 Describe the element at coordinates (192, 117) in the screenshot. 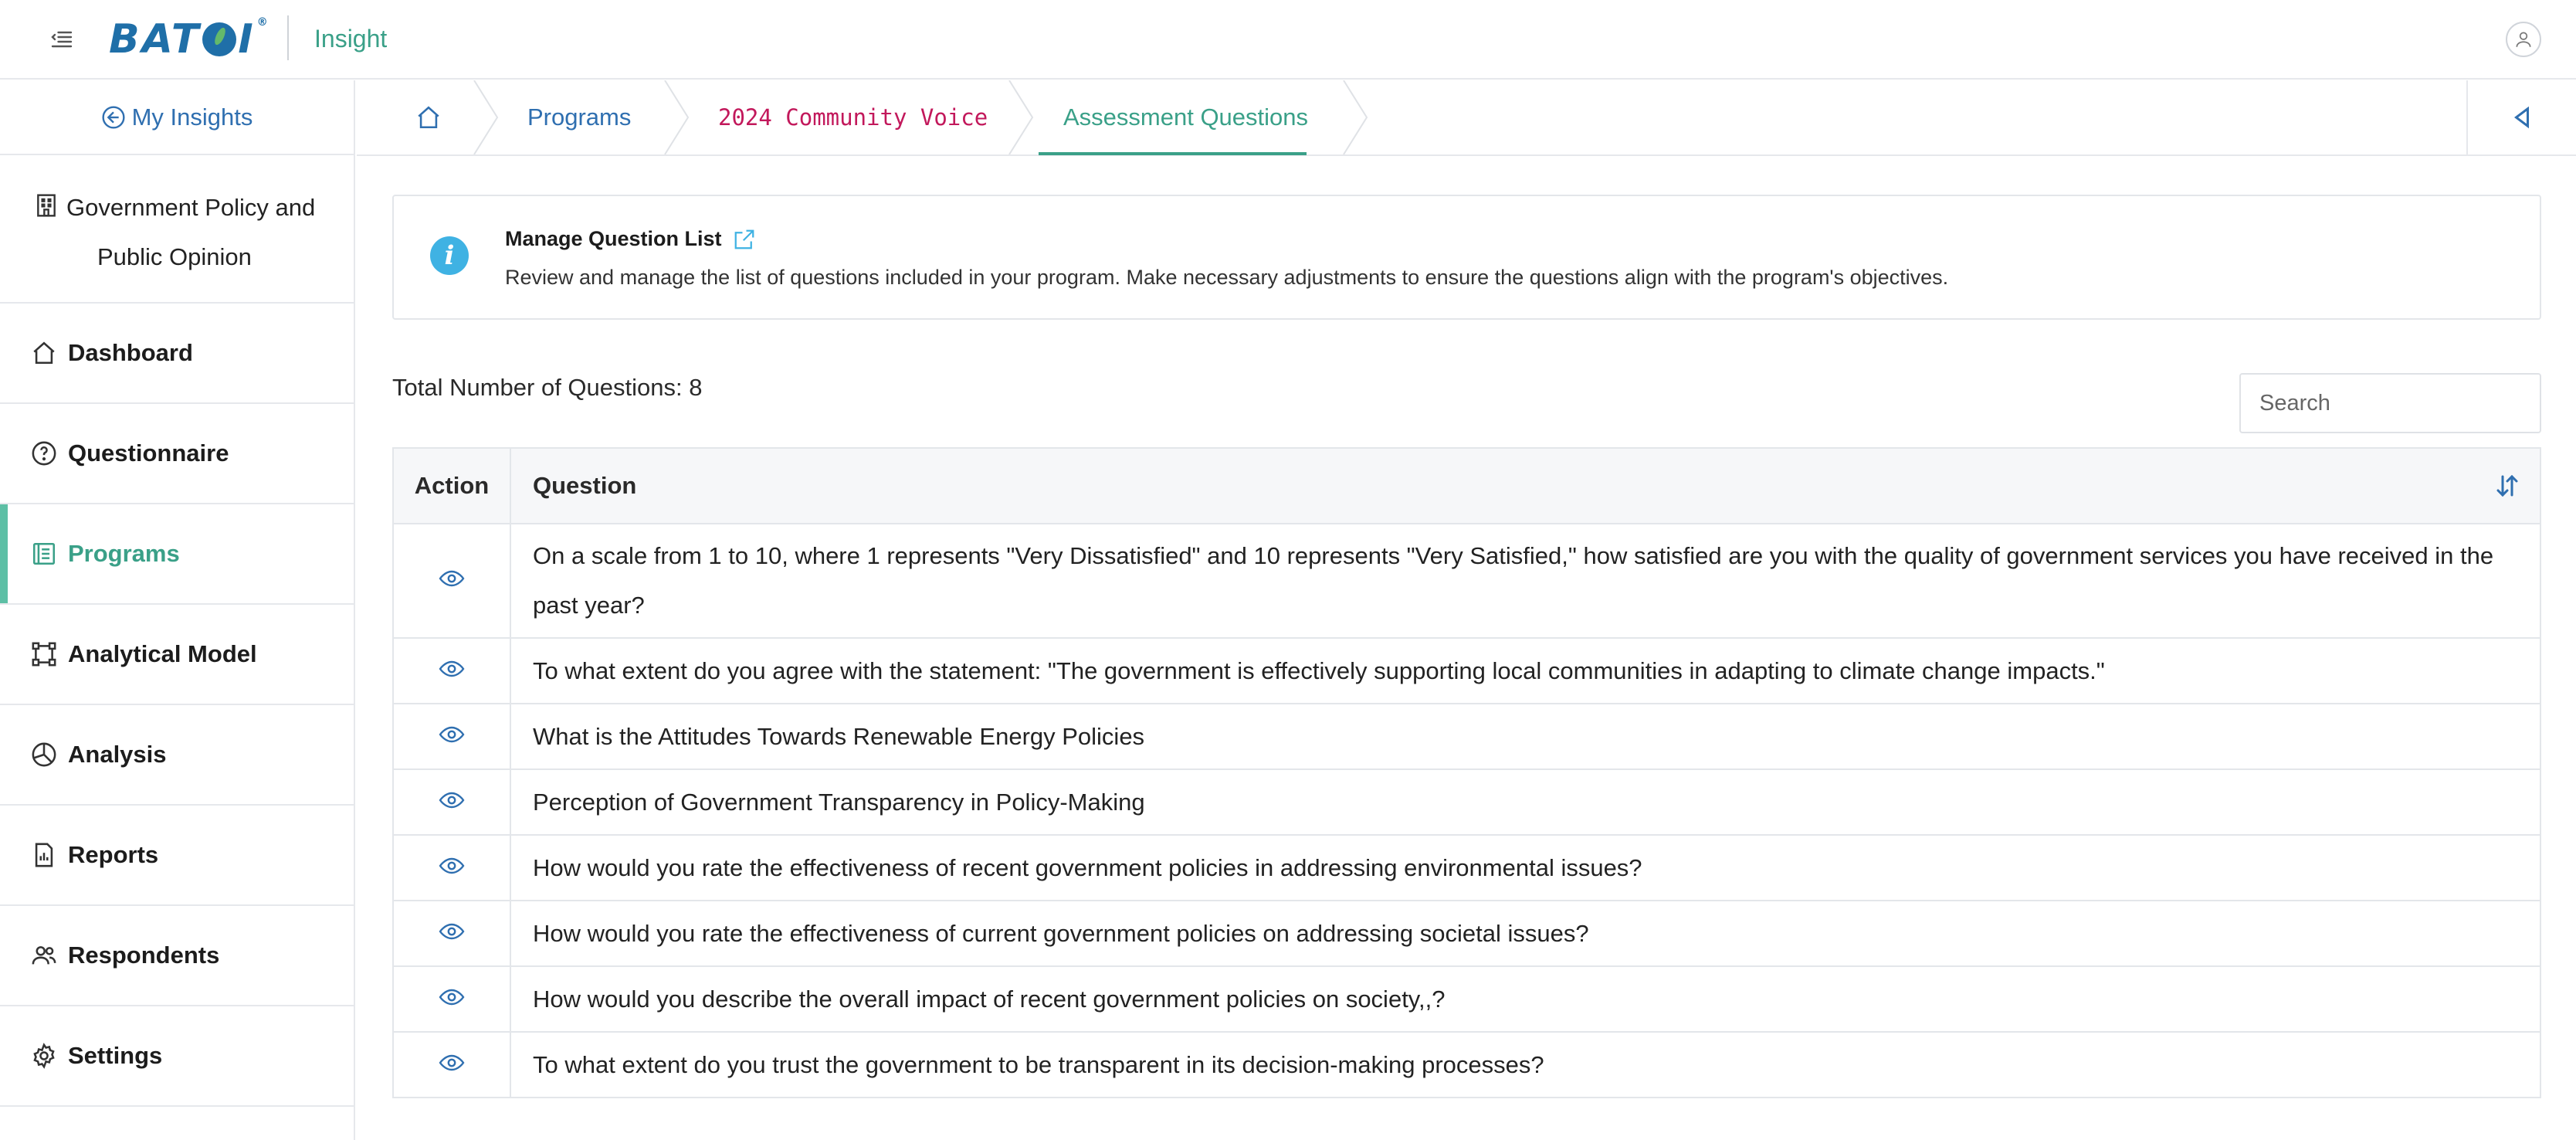

I see `my-insights-label: My Insights` at that location.